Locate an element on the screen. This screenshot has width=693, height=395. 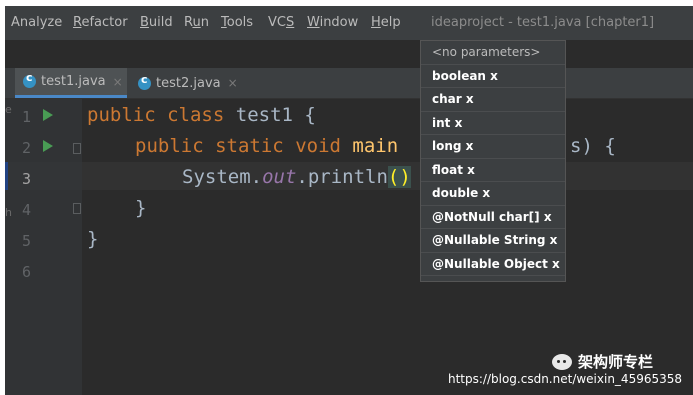
popup-item: @Nullable String x is located at coordinates (493, 241).